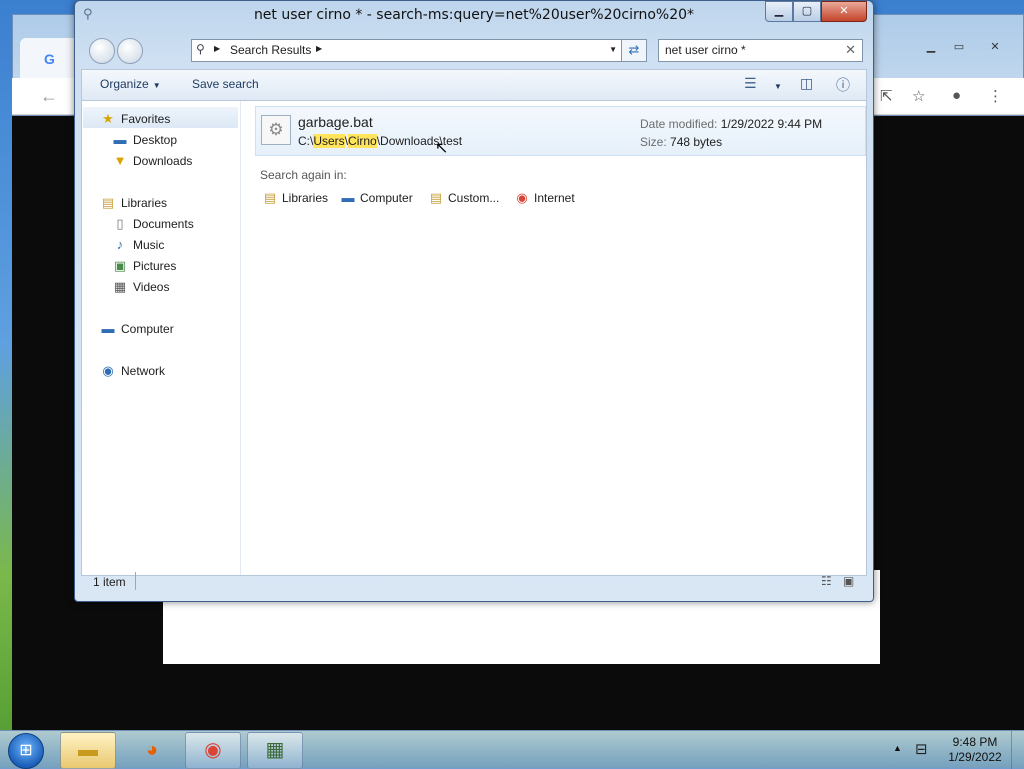 The width and height of the screenshot is (1024, 769). I want to click on share-icon: ⇱, so click(886, 96).